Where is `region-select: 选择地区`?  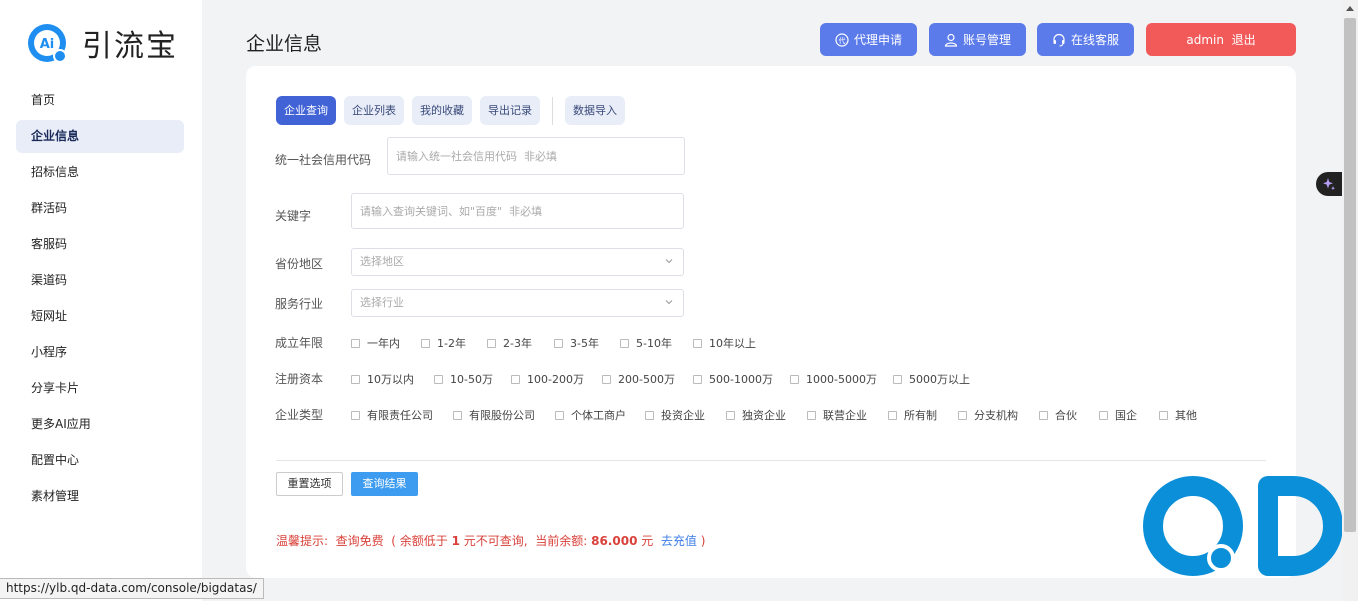 region-select: 选择地区 is located at coordinates (517, 262).